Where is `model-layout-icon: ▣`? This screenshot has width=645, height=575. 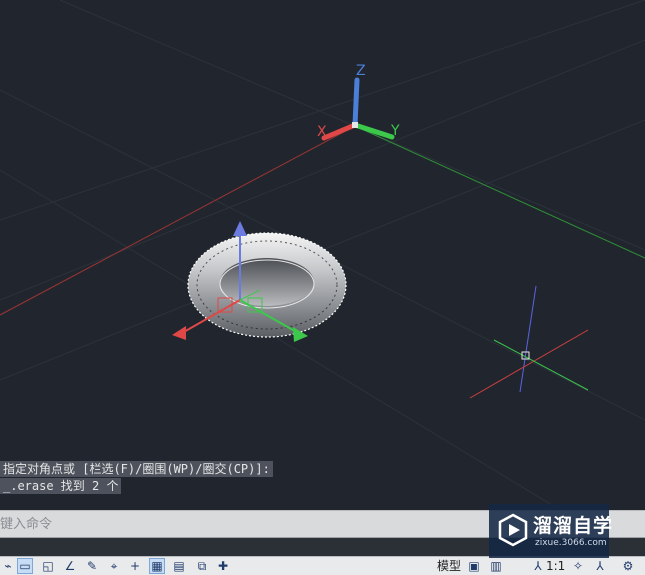 model-layout-icon: ▣ is located at coordinates (474, 566).